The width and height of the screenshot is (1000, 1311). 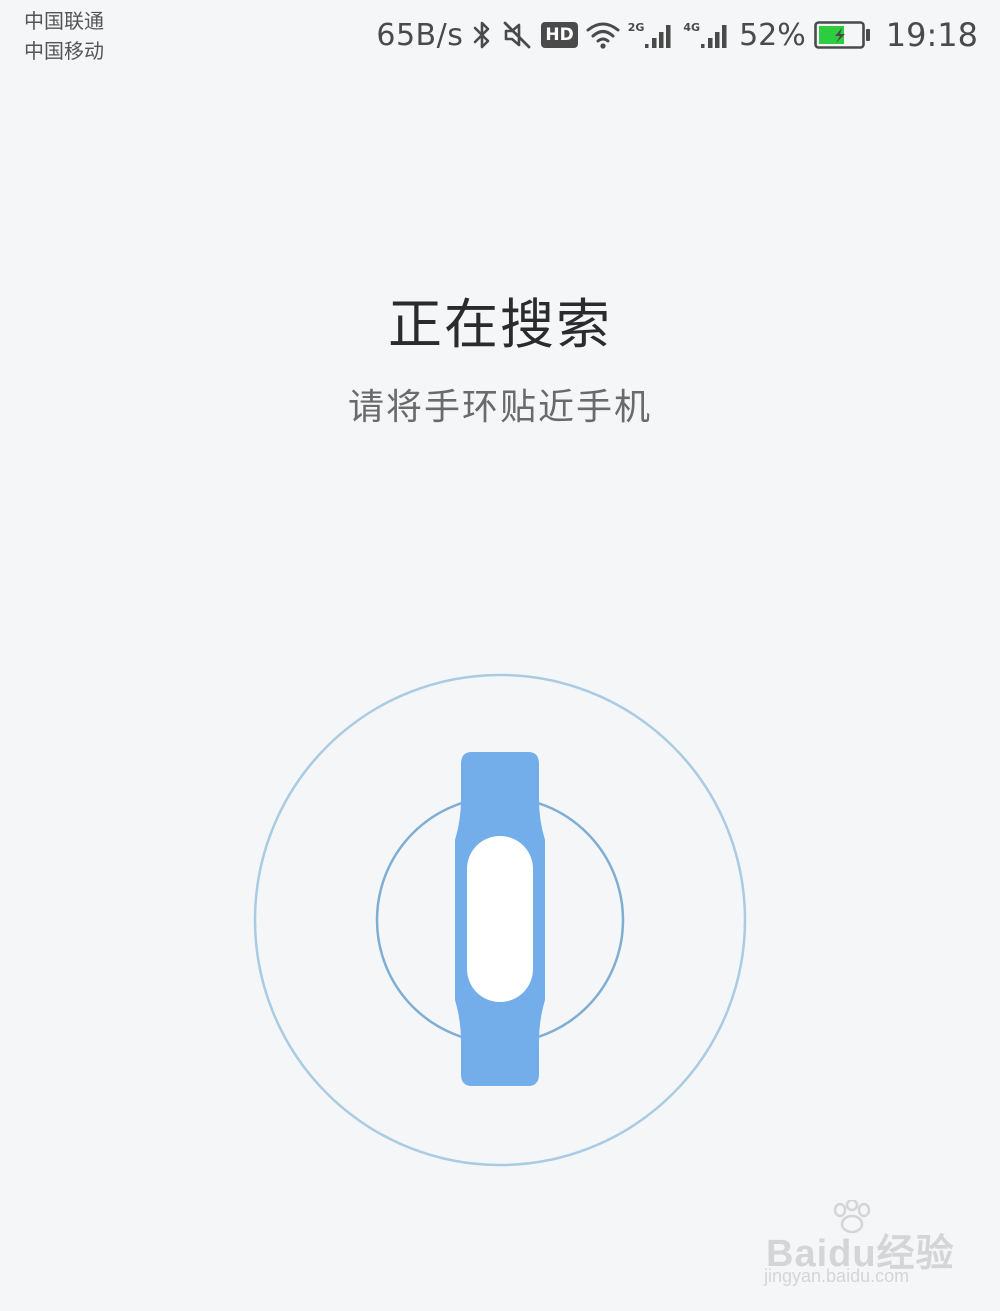 What do you see at coordinates (420, 35) in the screenshot?
I see `network-speed: 65B/s` at bounding box center [420, 35].